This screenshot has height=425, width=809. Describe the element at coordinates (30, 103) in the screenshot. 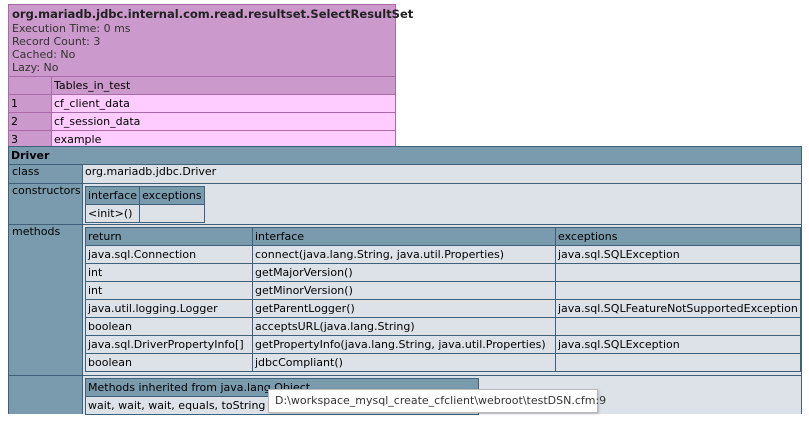

I see `row-index: 1` at that location.